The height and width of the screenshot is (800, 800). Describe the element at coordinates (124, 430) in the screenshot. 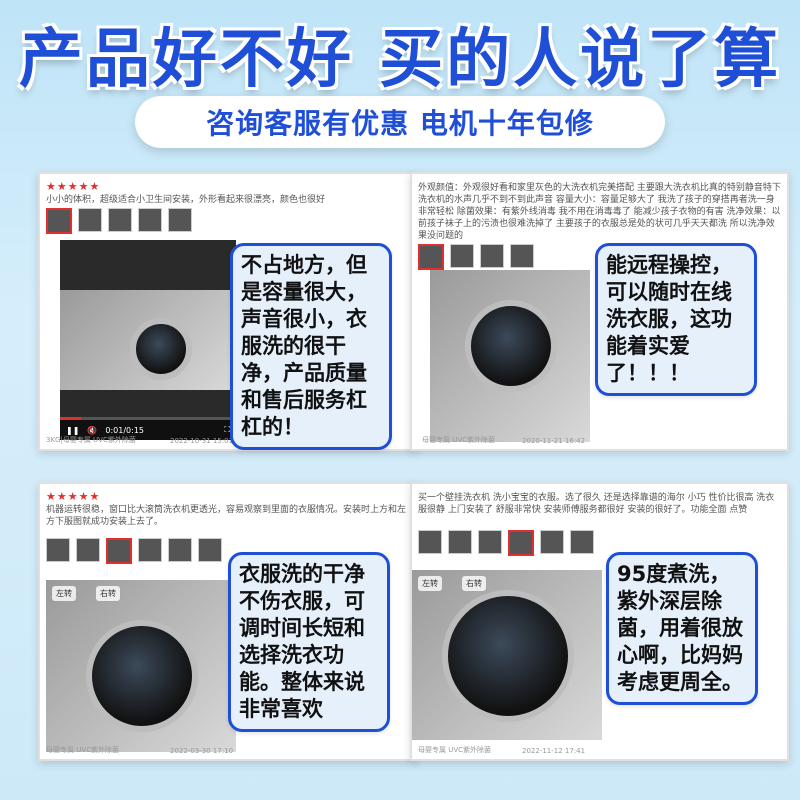

I see `video-time: 0:01/0:15` at that location.